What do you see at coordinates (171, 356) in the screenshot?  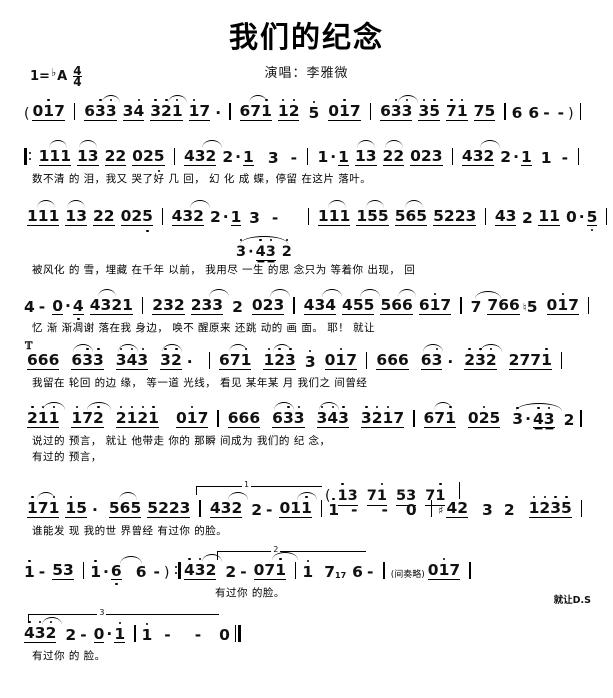 I see `note-group: 32` at bounding box center [171, 356].